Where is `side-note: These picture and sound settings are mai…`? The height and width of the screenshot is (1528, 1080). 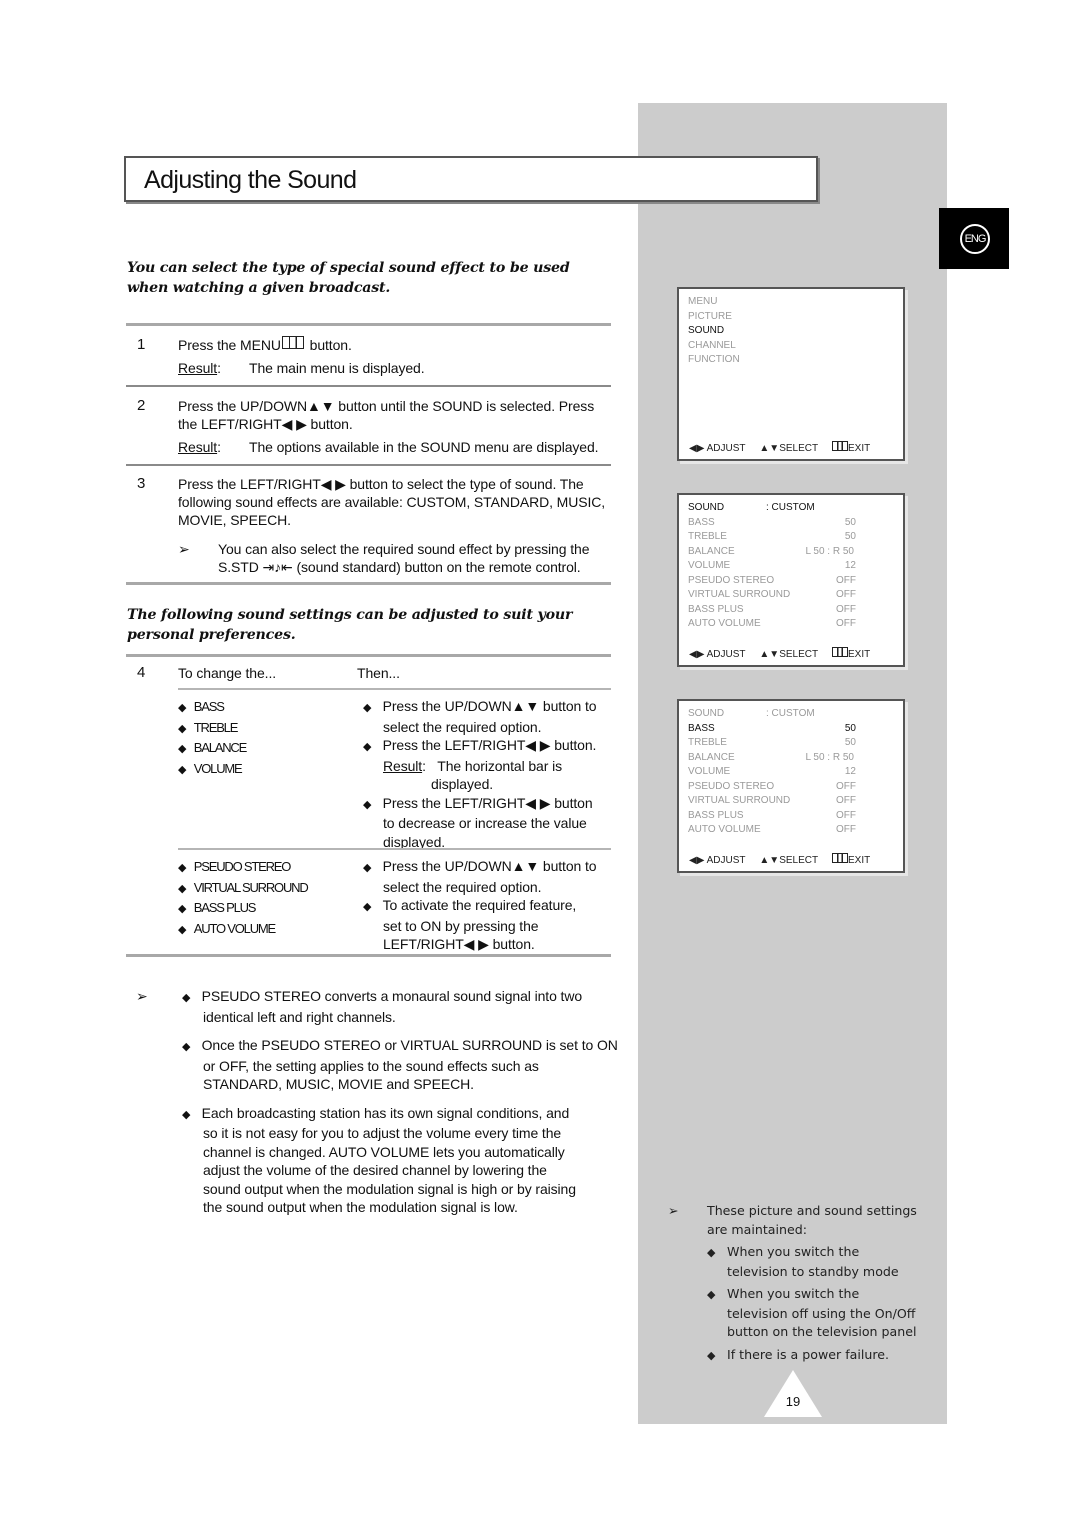
side-note: These picture and sound settings are mai… is located at coordinates (812, 1283).